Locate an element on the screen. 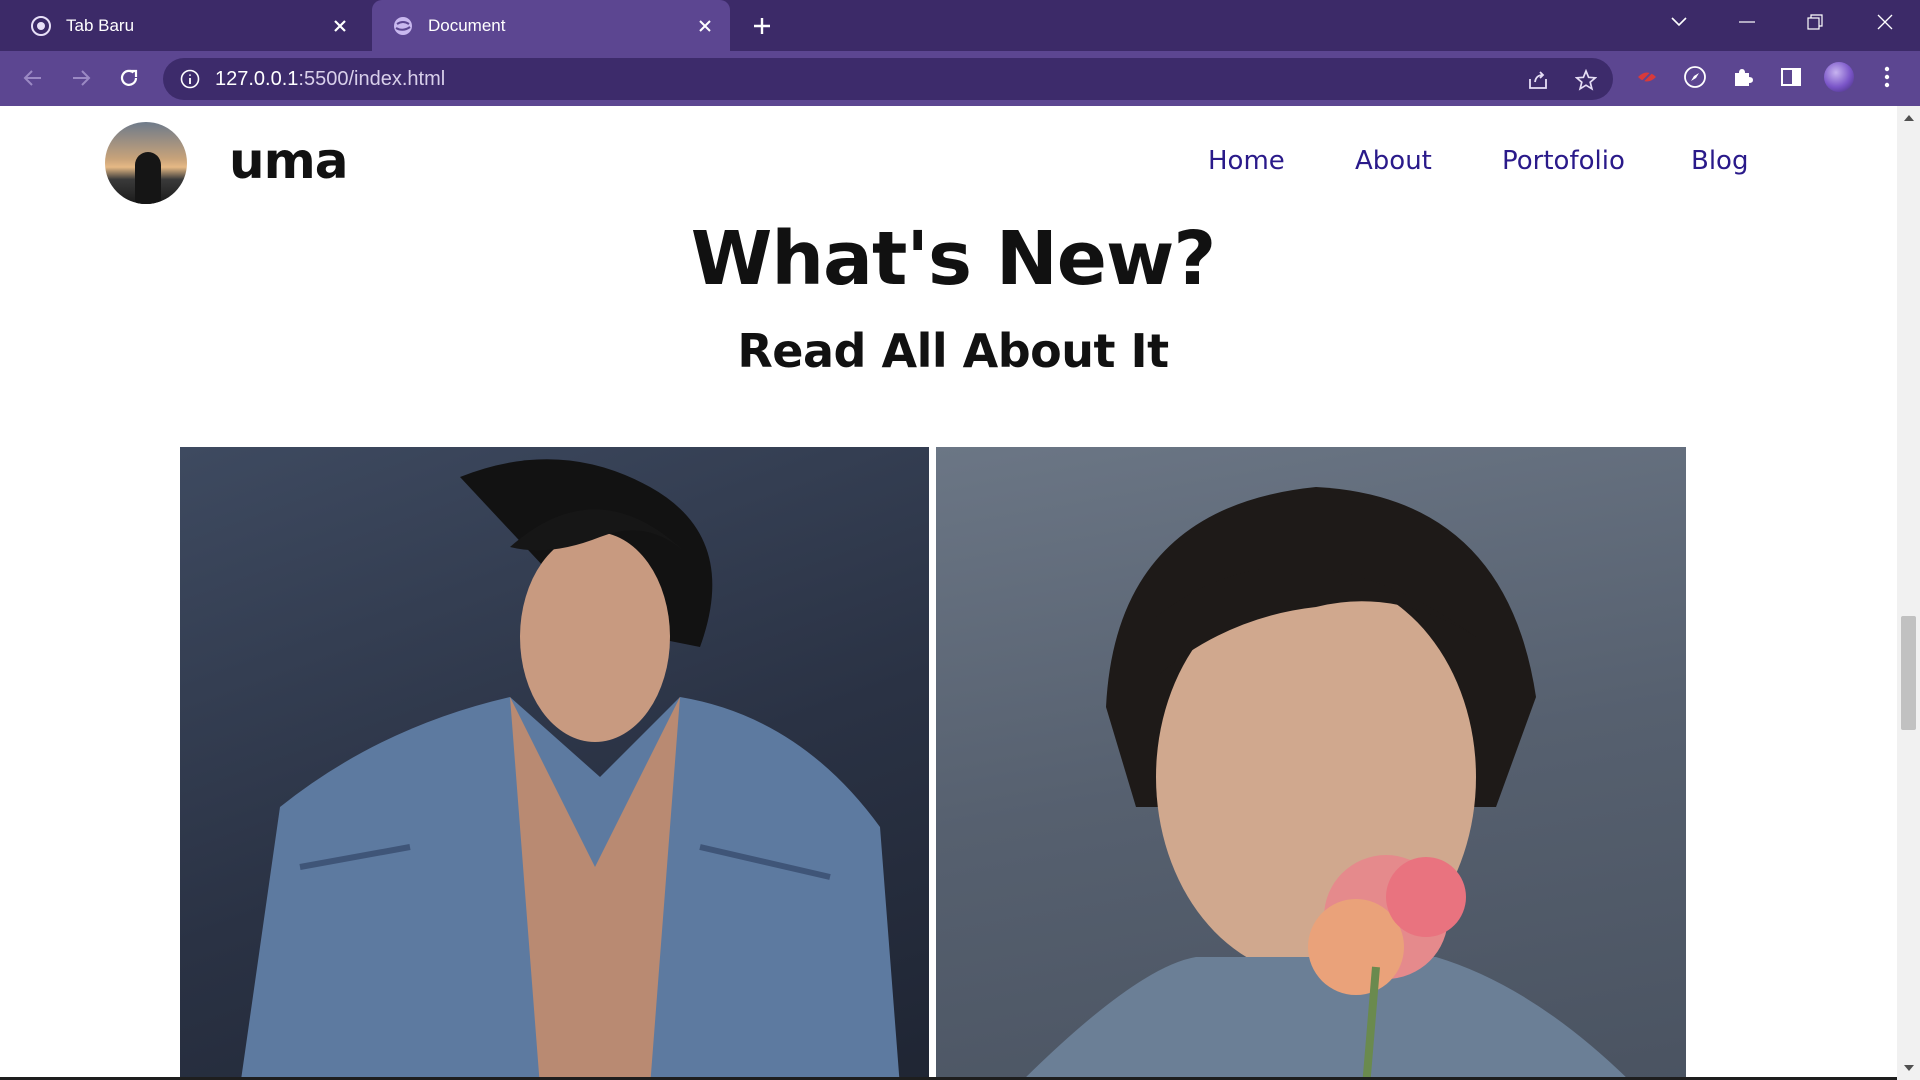 This screenshot has height=1080, width=1920. site-brand: uma is located at coordinates (288, 161).